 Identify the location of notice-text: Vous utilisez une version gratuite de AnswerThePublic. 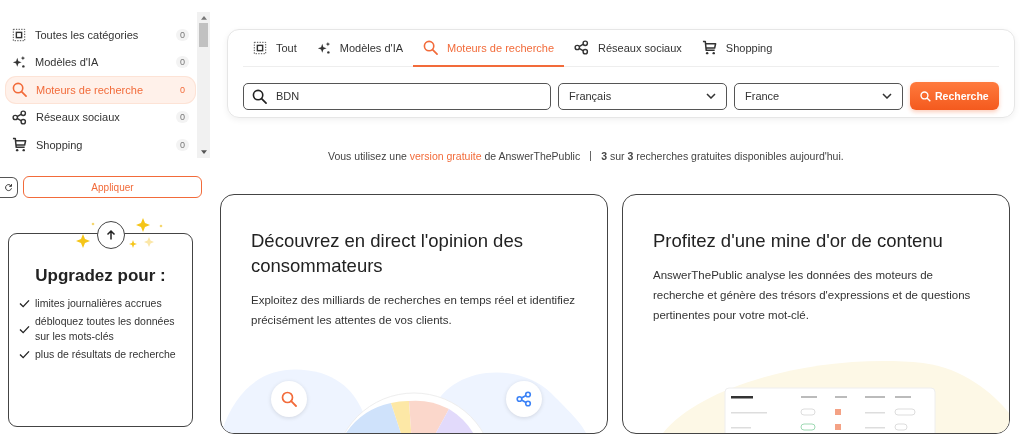
(454, 156).